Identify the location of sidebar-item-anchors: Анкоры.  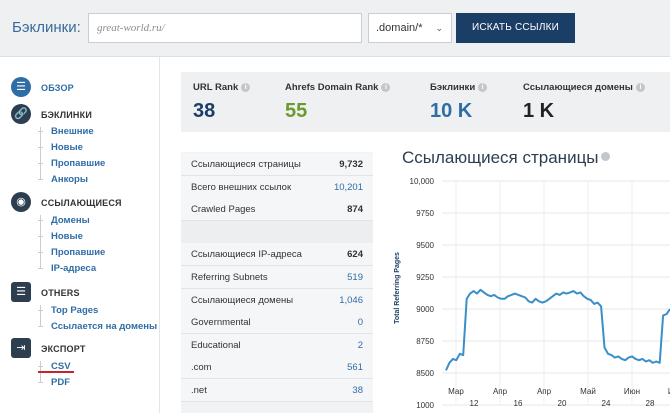
(69, 179).